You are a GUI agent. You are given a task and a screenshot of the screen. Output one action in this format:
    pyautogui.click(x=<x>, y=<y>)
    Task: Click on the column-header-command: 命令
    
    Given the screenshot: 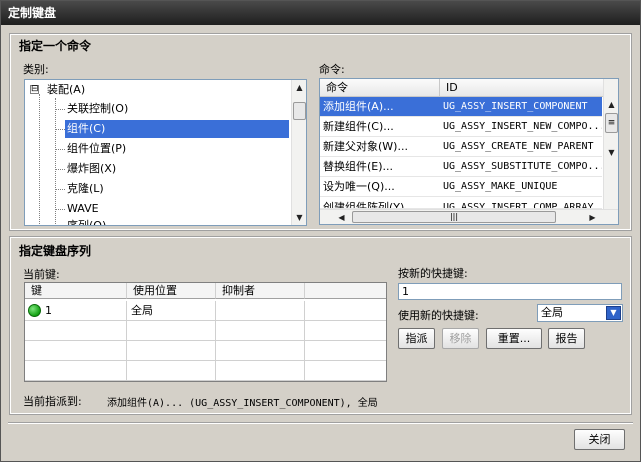 What is the action you would take?
    pyautogui.click(x=380, y=88)
    